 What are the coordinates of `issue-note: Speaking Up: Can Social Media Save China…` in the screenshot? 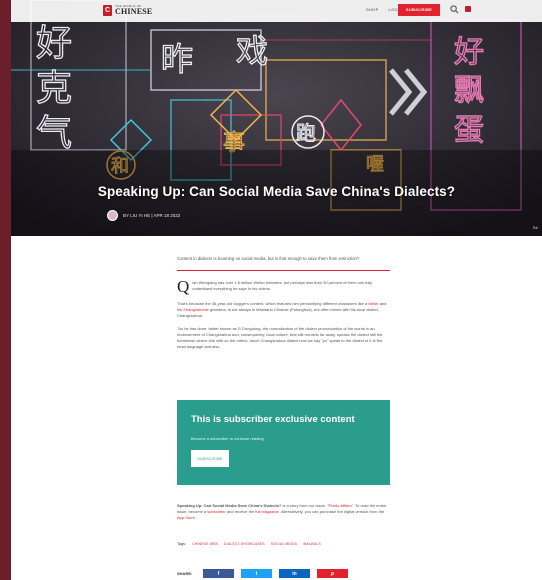 It's located at (283, 512).